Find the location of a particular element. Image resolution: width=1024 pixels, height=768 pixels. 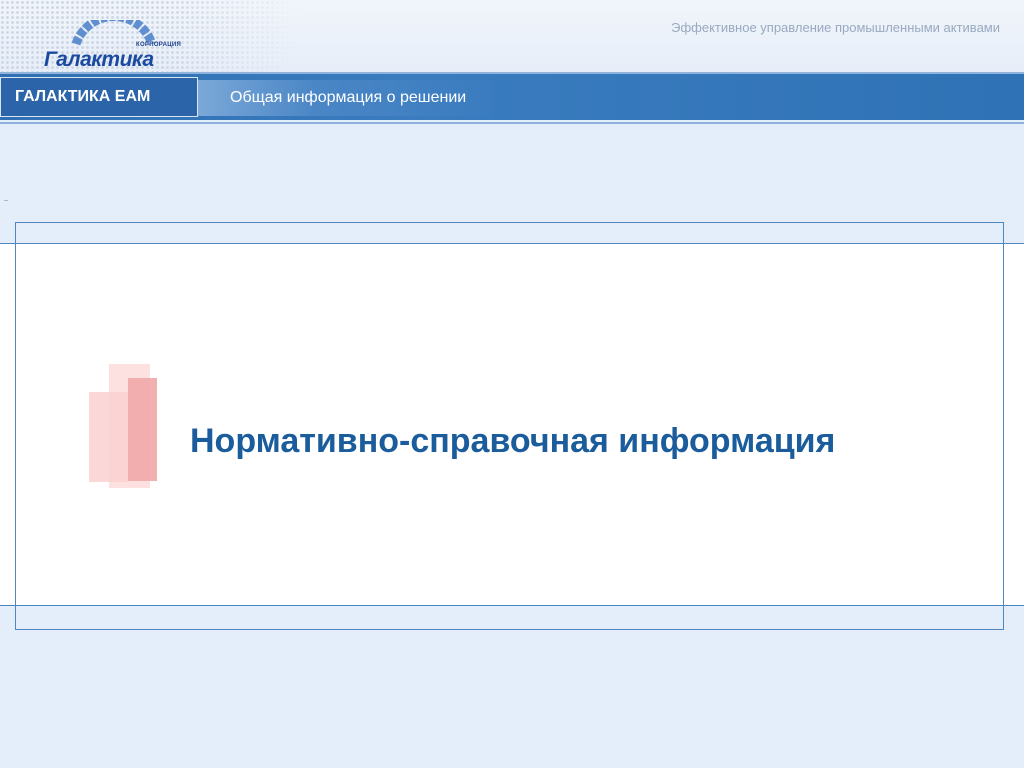

brand-tab: ГАЛАКТИКА ЕАМ is located at coordinates (99, 97).